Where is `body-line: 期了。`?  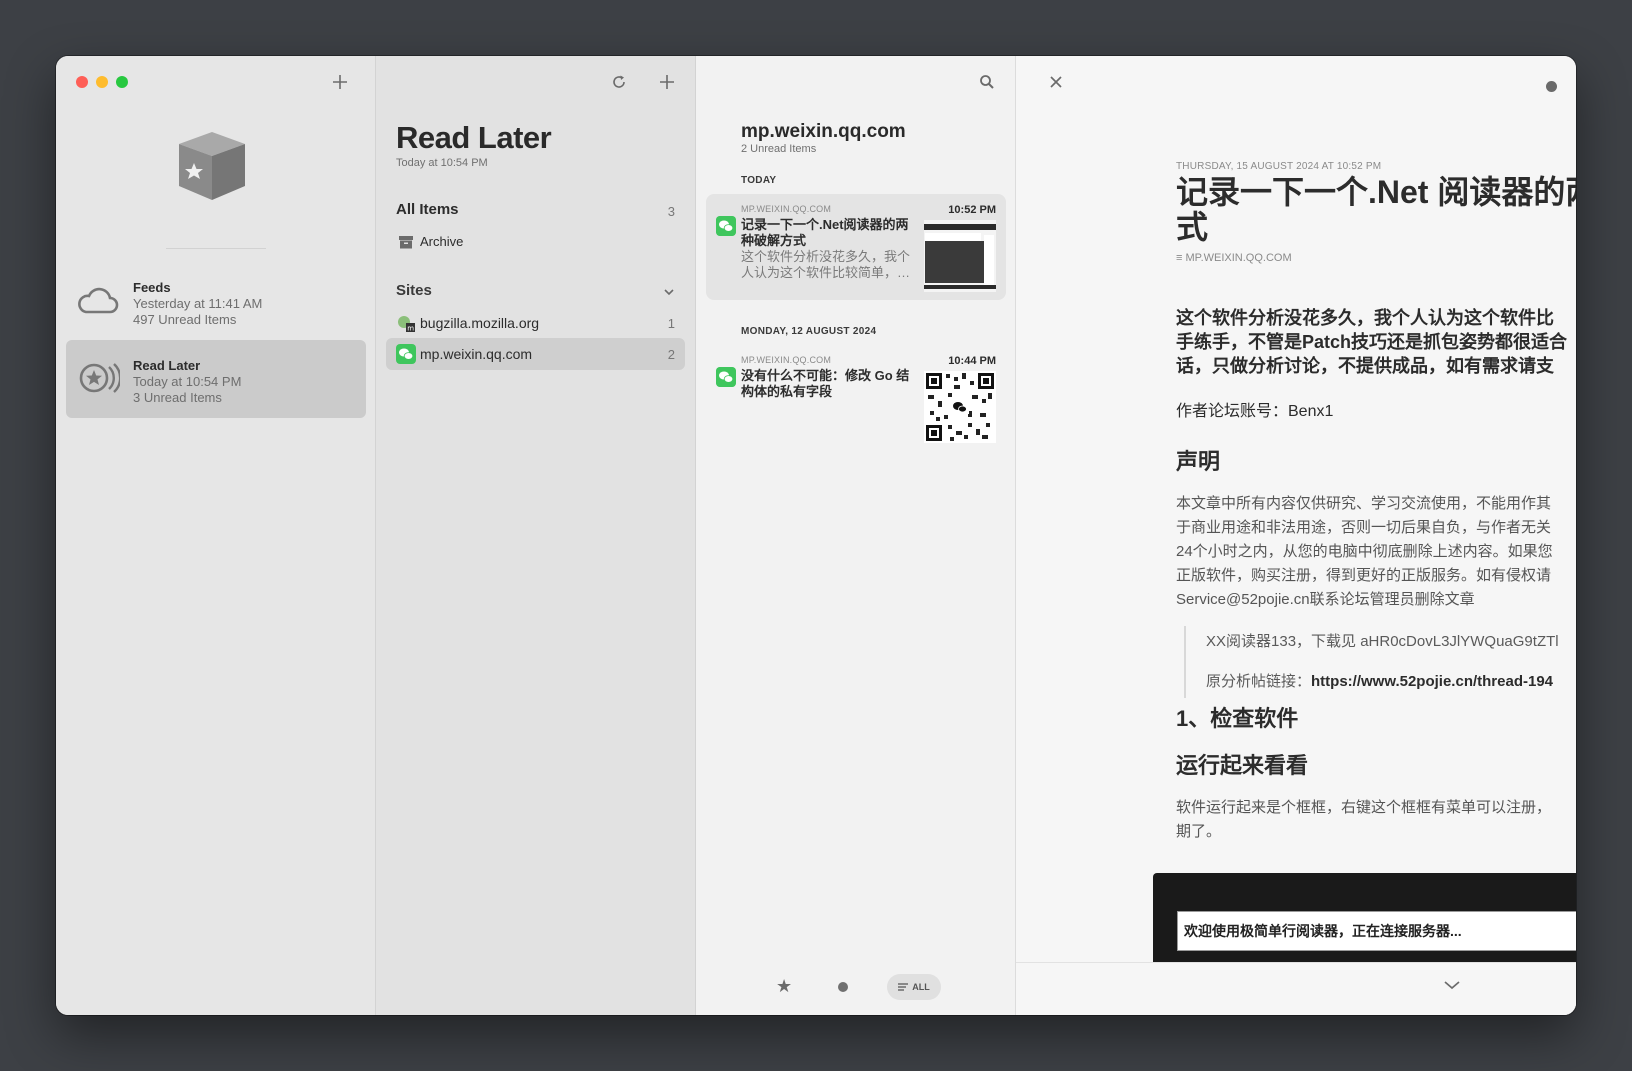 body-line: 期了。 is located at coordinates (1199, 831).